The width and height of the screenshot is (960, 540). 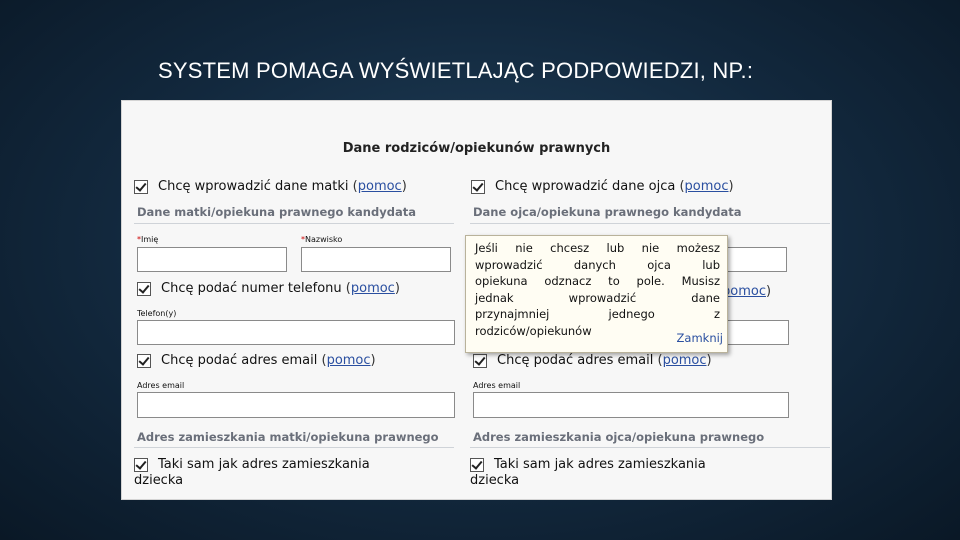 I want to click on mother-email-help-link: pomoc, so click(x=349, y=360).